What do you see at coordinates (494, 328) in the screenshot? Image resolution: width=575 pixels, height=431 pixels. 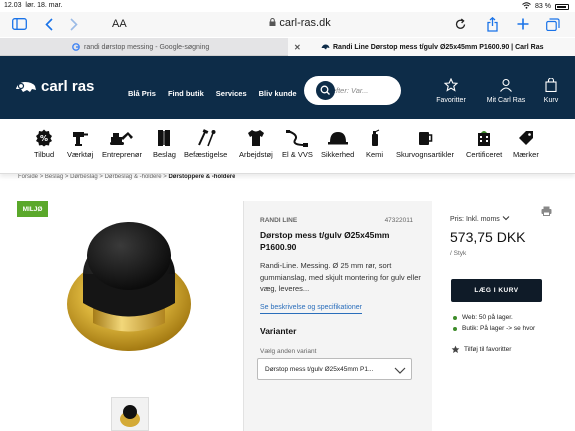 I see `store-stock-status: Butik: På lager -> se hvor` at bounding box center [494, 328].